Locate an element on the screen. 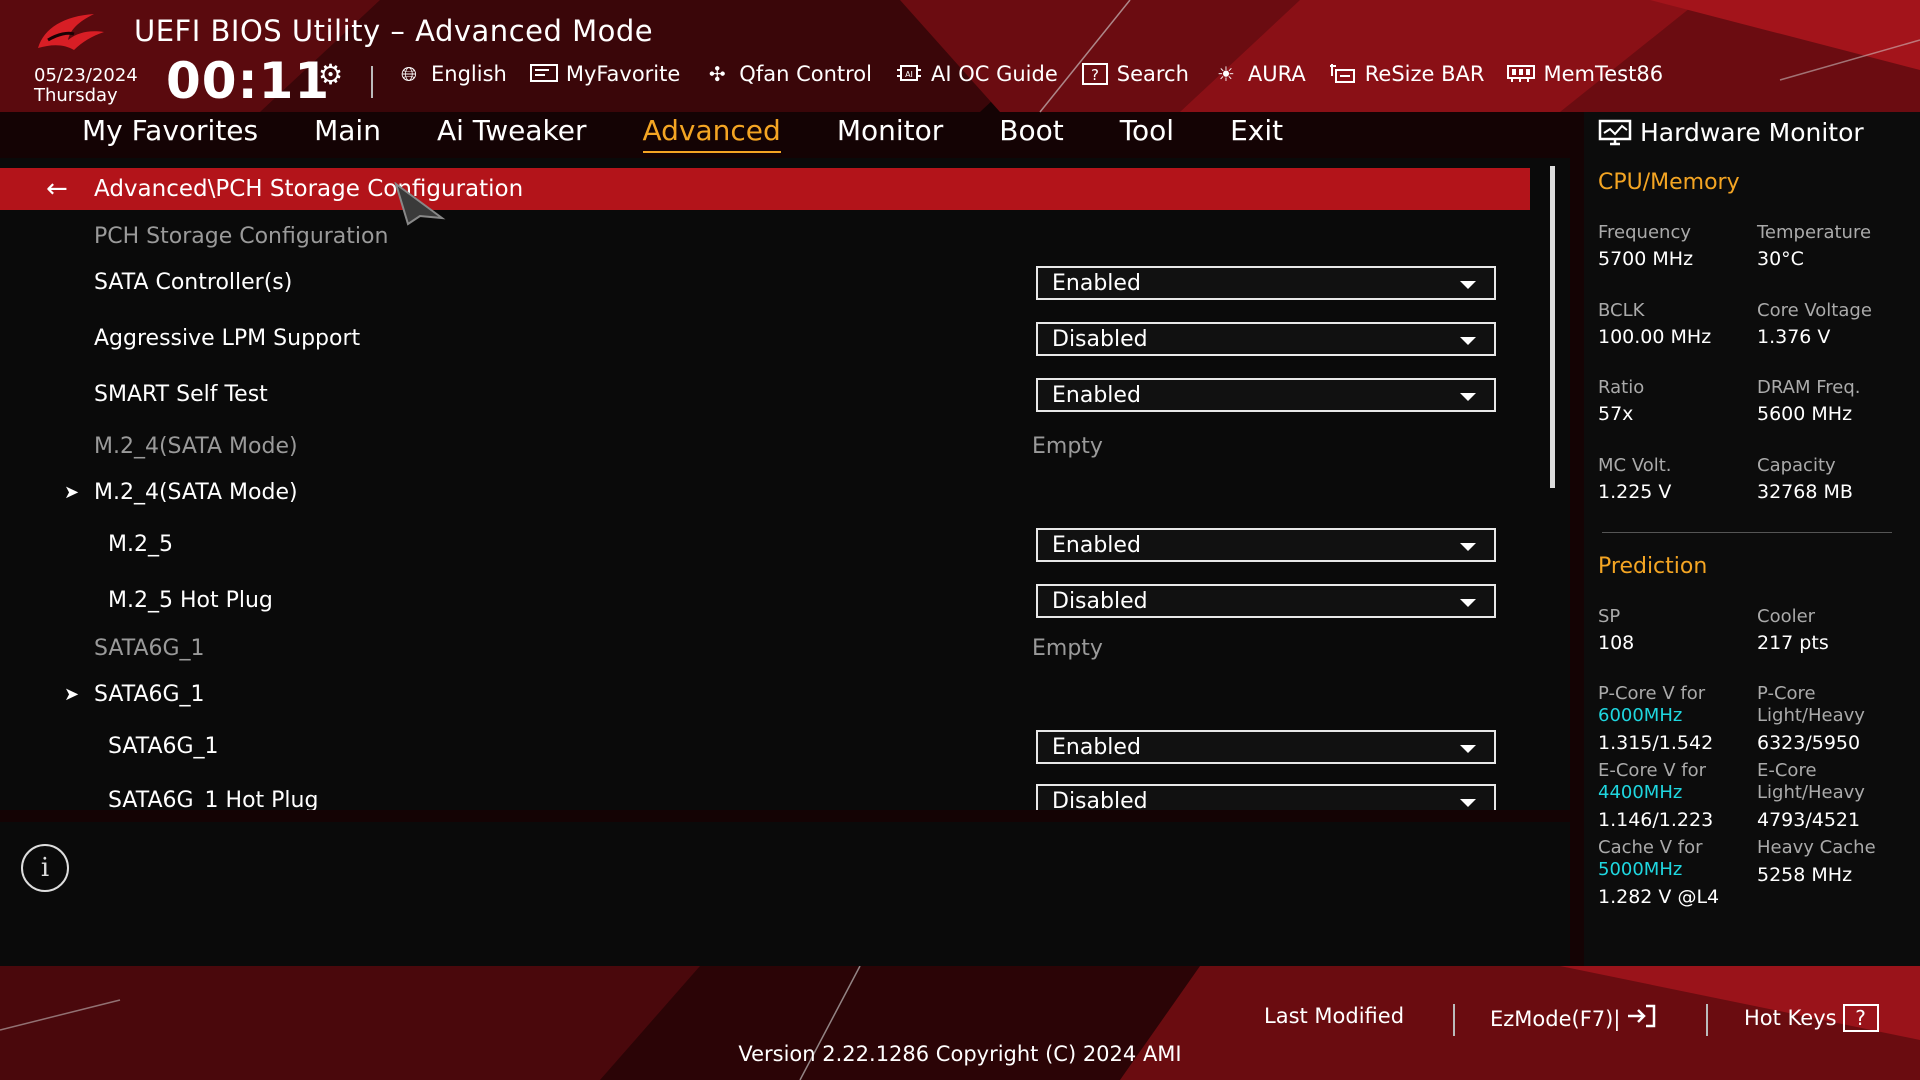 This screenshot has width=1920, height=1080. setting-label: SATA Controller(s) is located at coordinates (193, 282).